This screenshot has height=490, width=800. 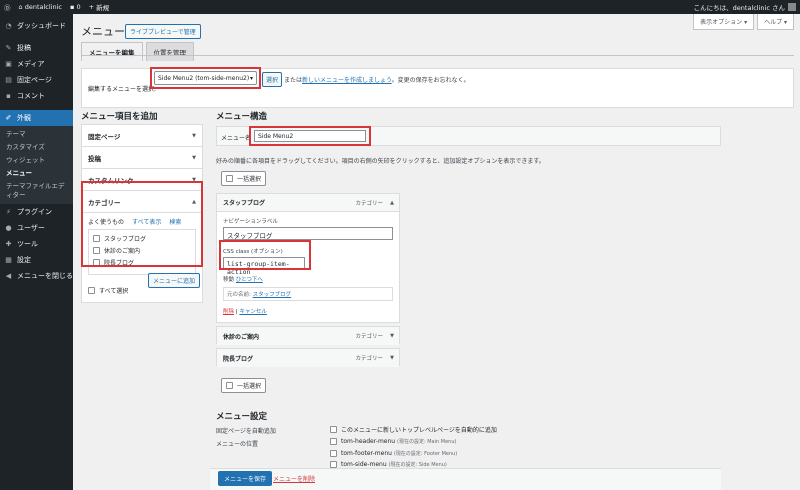 What do you see at coordinates (91, 7) in the screenshot?
I see `plus-icon: +` at bounding box center [91, 7].